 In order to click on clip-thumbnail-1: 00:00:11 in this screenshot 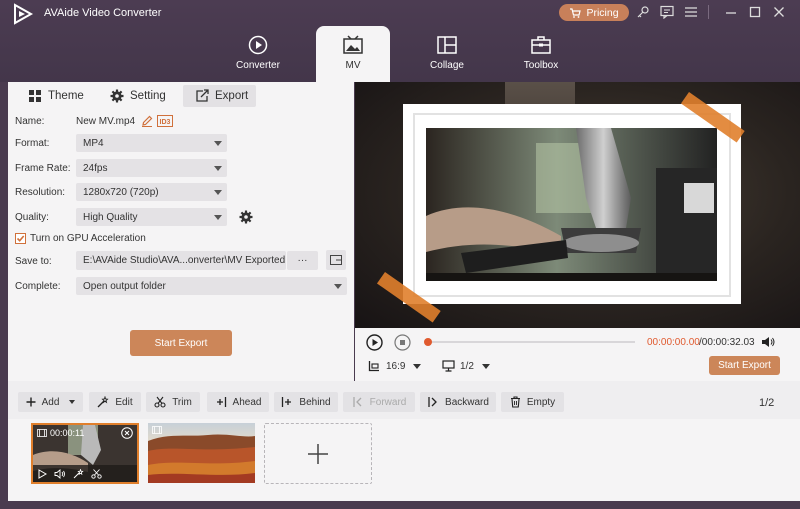, I will do `click(85, 453)`.